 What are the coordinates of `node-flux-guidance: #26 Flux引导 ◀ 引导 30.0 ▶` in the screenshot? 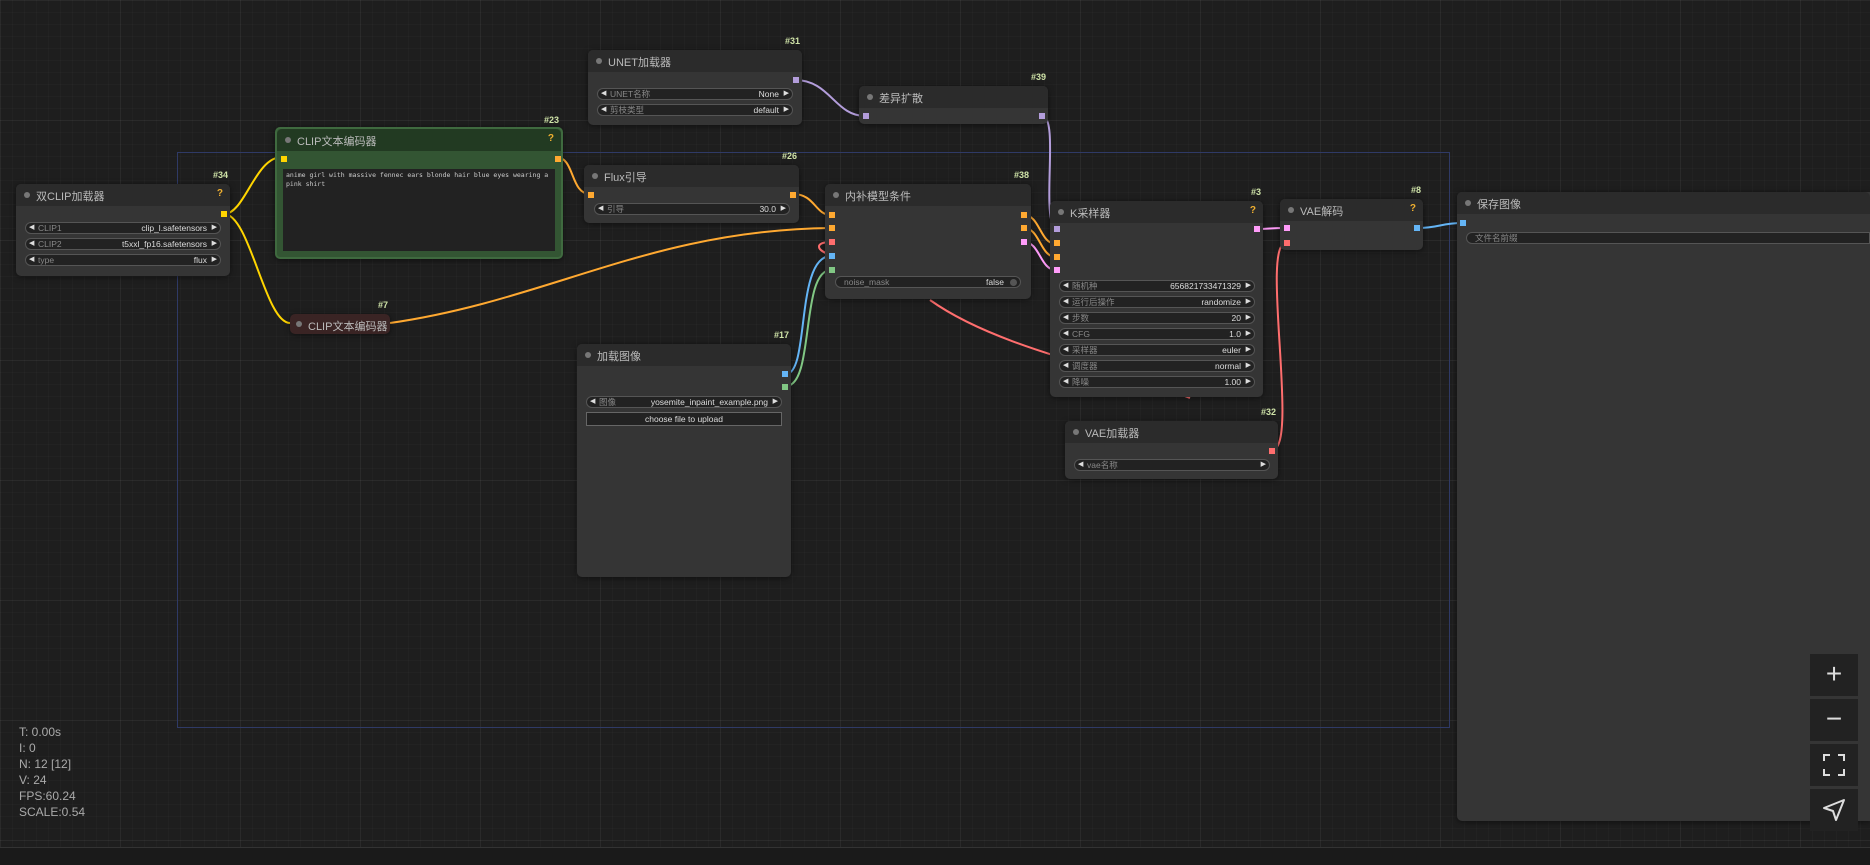 It's located at (691, 187).